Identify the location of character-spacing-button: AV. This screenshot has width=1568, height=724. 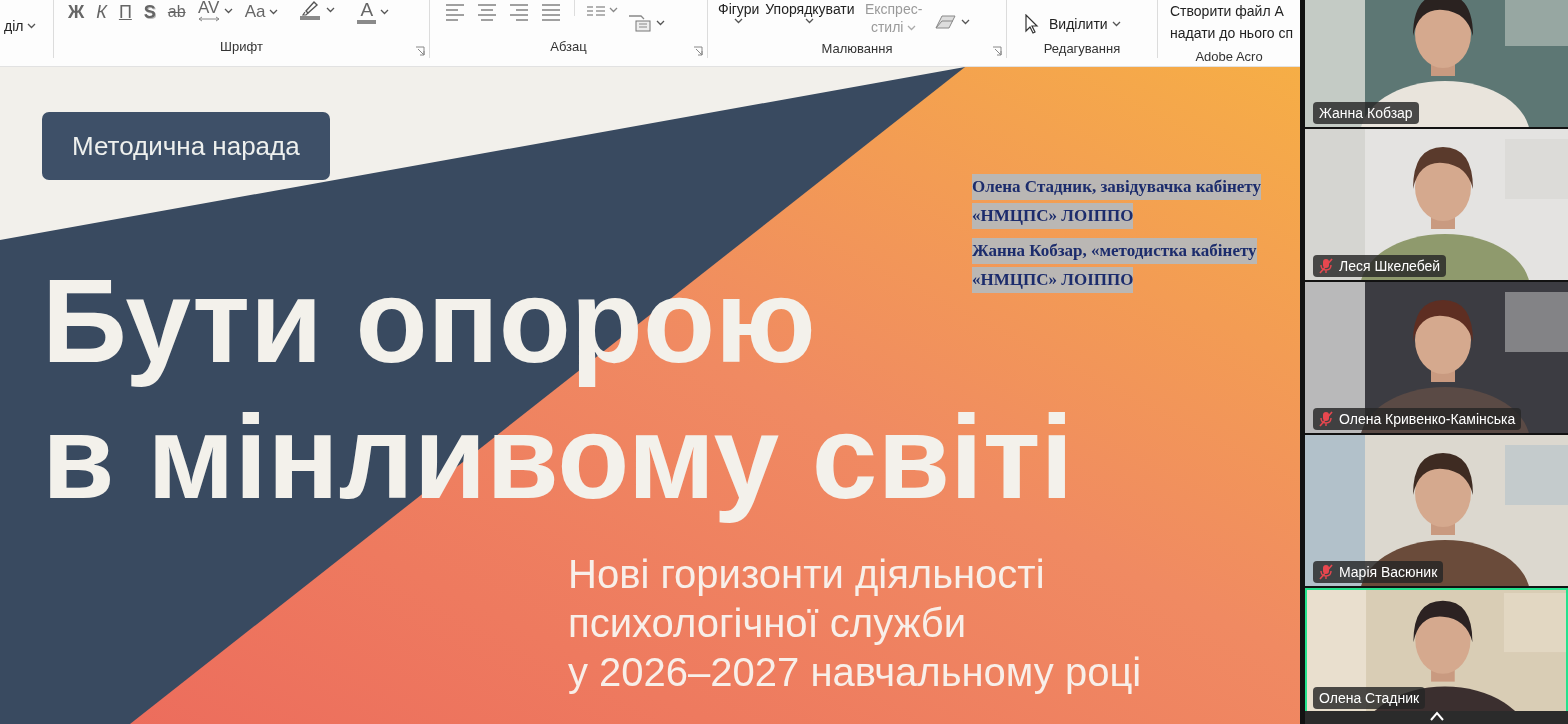
(215, 11).